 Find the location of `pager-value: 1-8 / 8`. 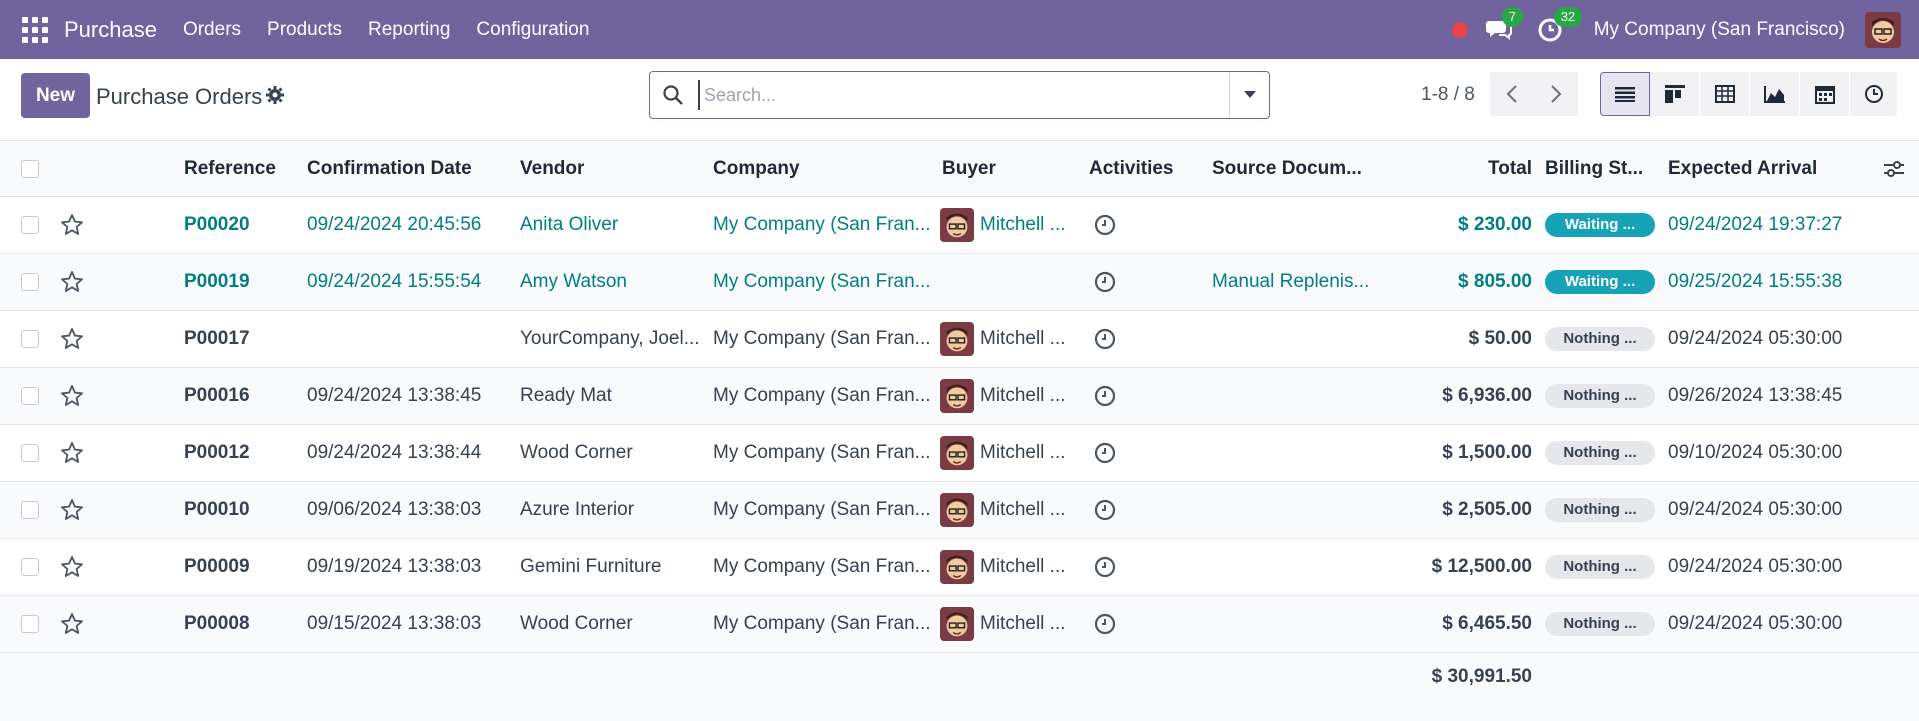

pager-value: 1-8 / 8 is located at coordinates (1448, 95).